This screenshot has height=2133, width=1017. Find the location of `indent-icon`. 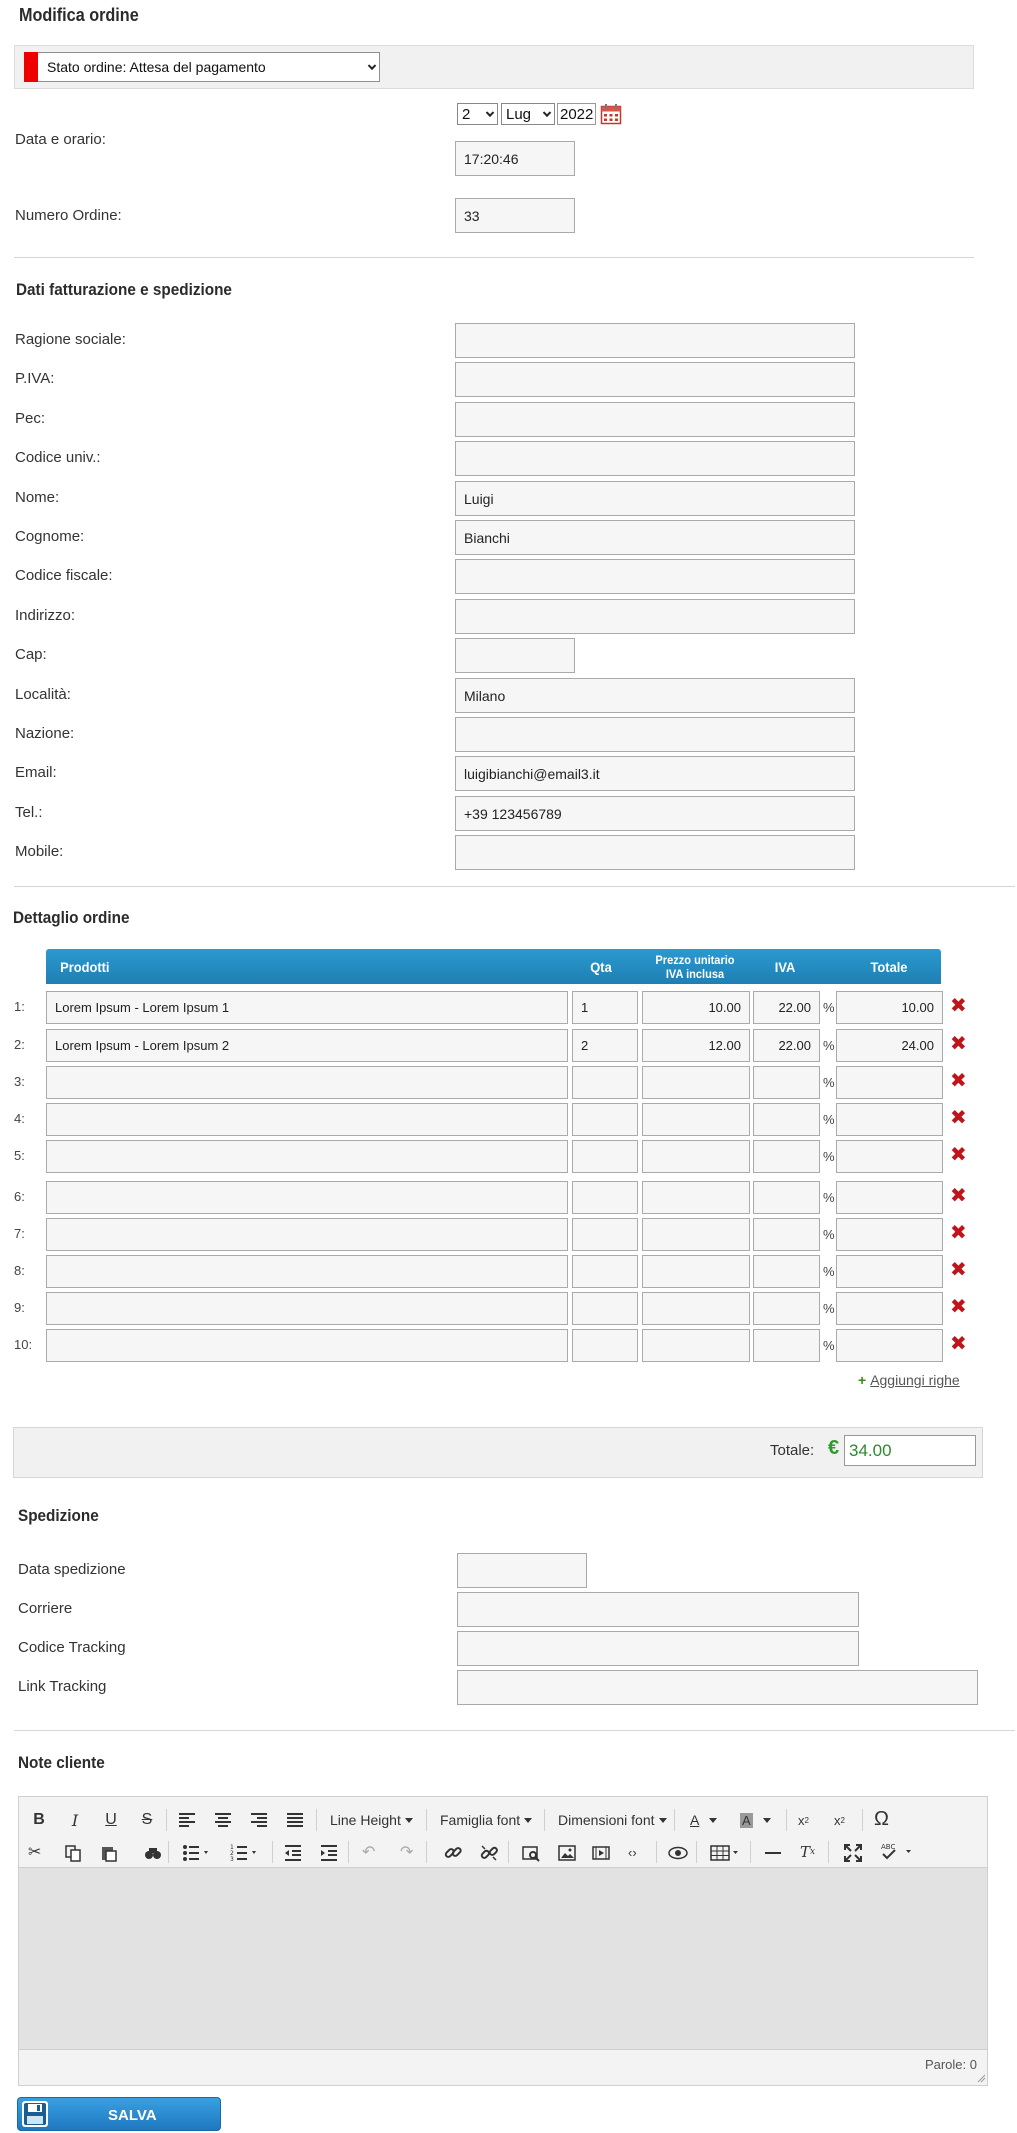

indent-icon is located at coordinates (329, 1853).